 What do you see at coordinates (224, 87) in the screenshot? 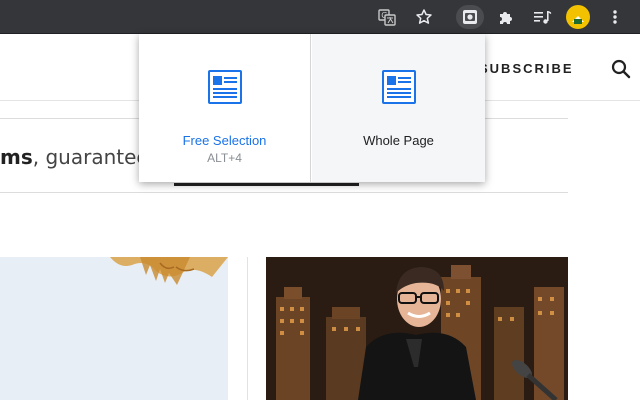
I see `free-selection-document-icon` at bounding box center [224, 87].